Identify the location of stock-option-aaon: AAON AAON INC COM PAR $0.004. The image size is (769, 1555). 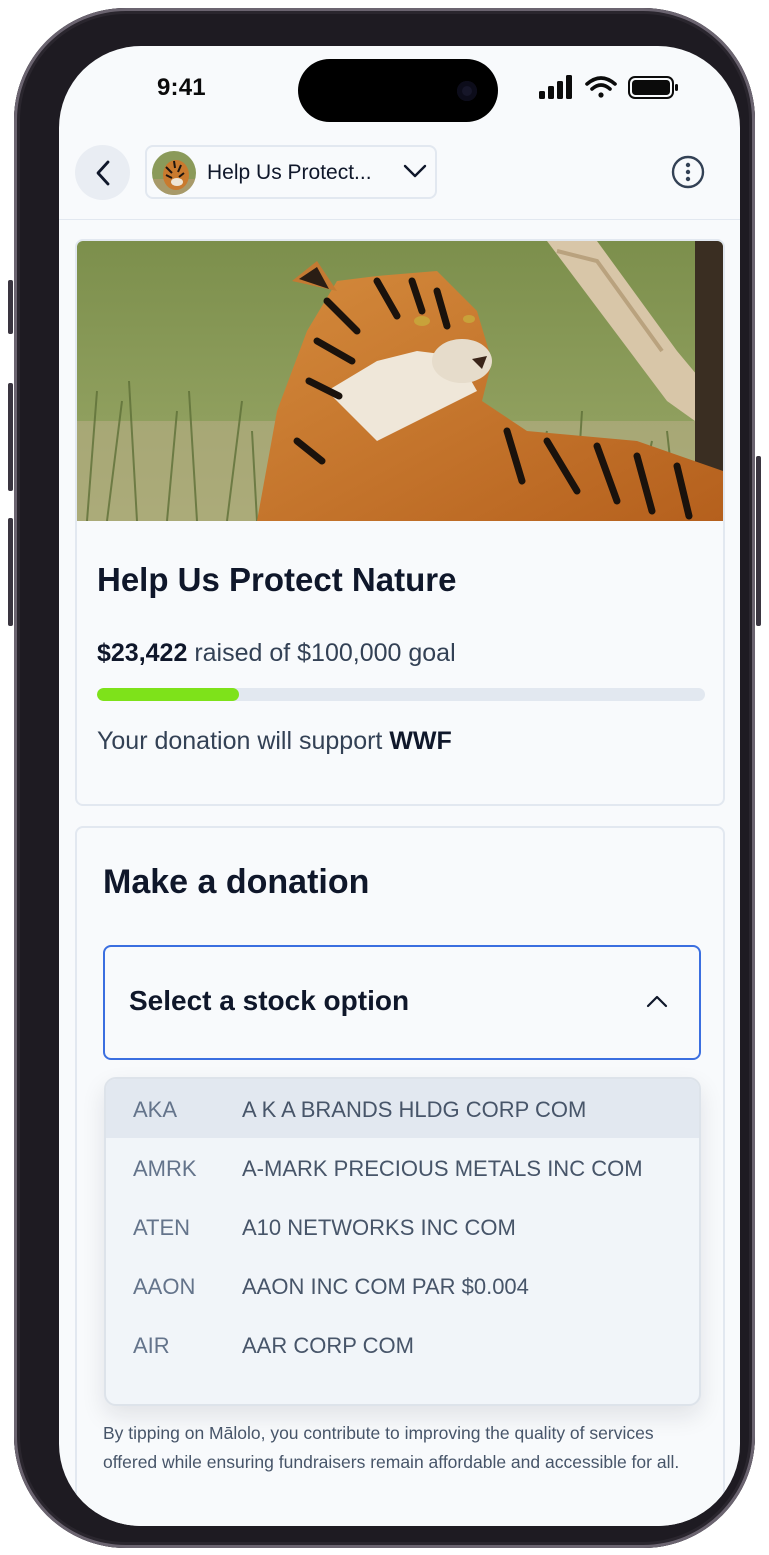
(402, 1285).